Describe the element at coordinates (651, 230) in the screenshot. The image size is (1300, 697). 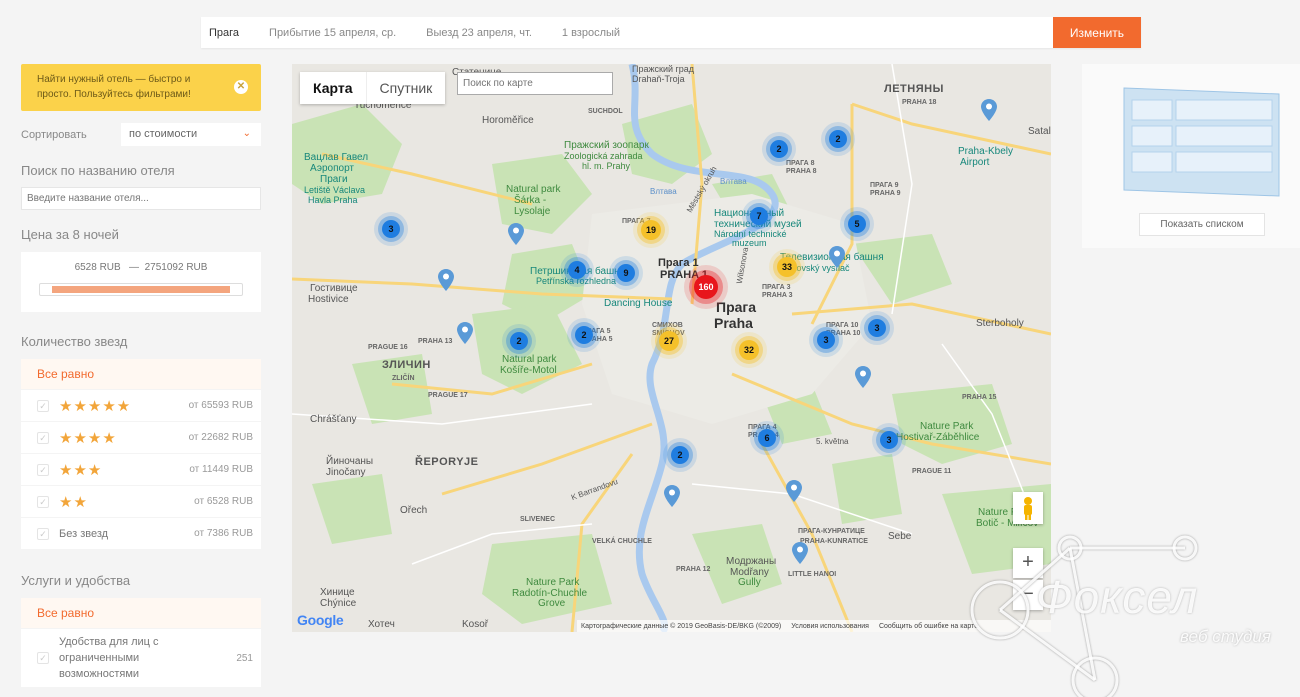
I see `hotel-cluster: 19` at that location.